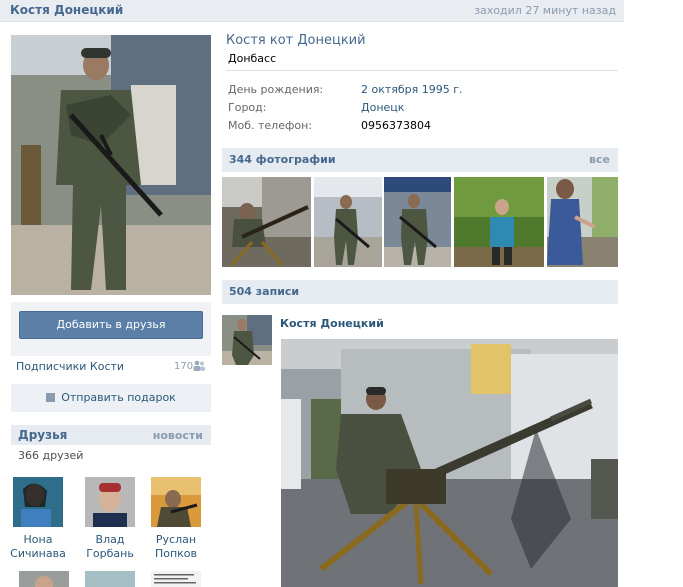 The height and width of the screenshot is (587, 683). I want to click on add-friend-block: Добавить в друзья, so click(111, 329).